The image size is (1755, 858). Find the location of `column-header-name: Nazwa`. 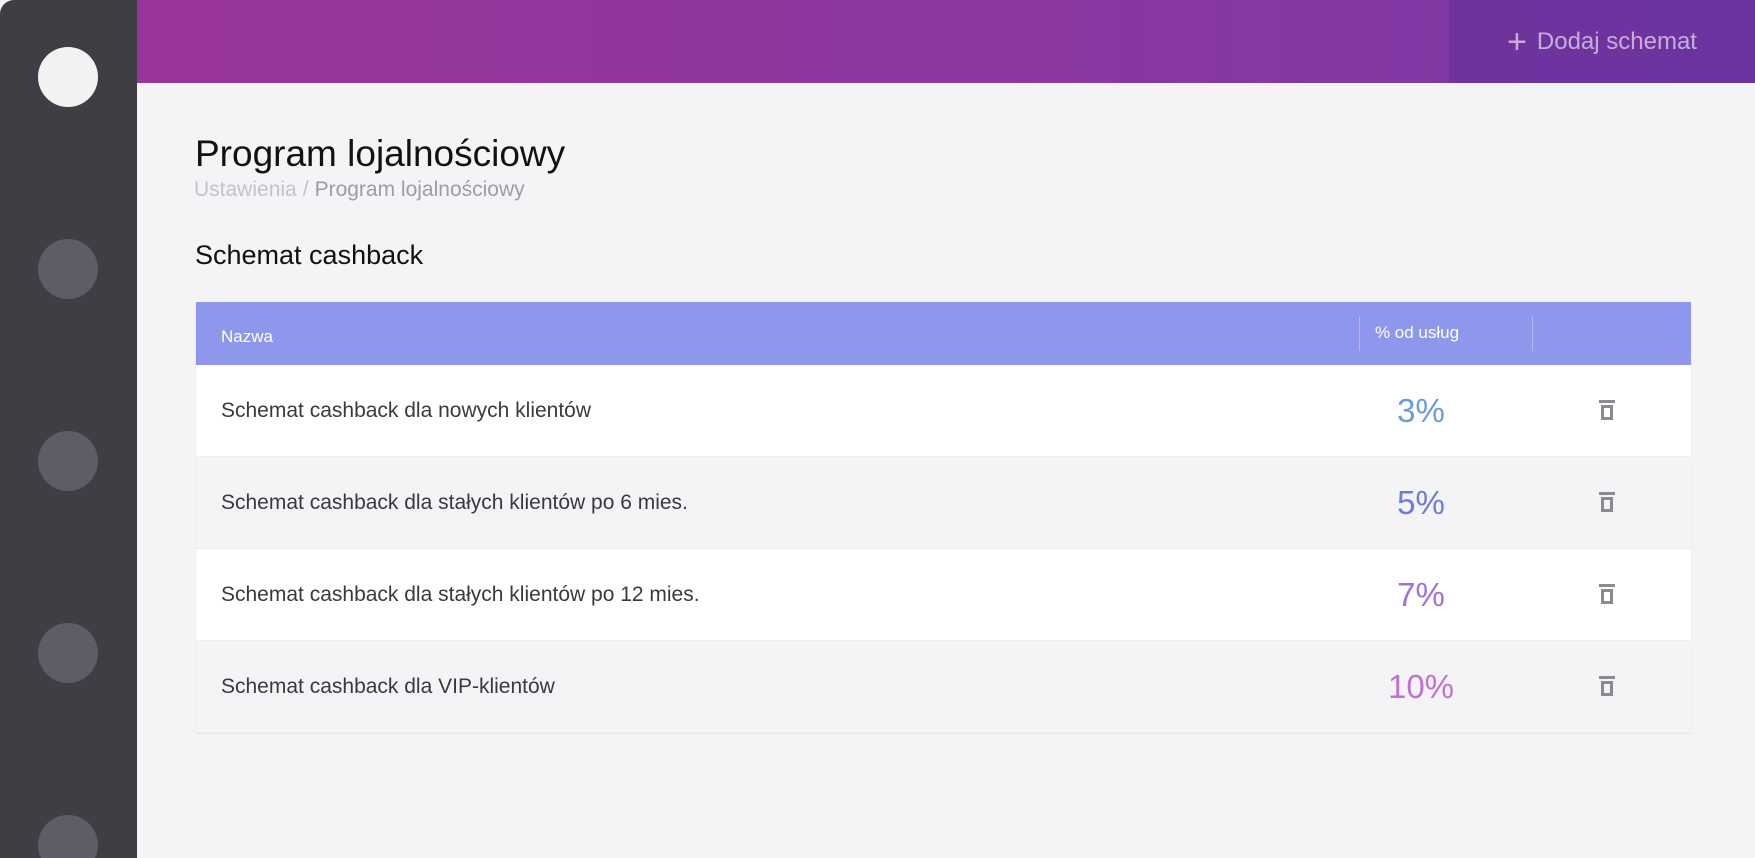

column-header-name: Nazwa is located at coordinates (247, 336).